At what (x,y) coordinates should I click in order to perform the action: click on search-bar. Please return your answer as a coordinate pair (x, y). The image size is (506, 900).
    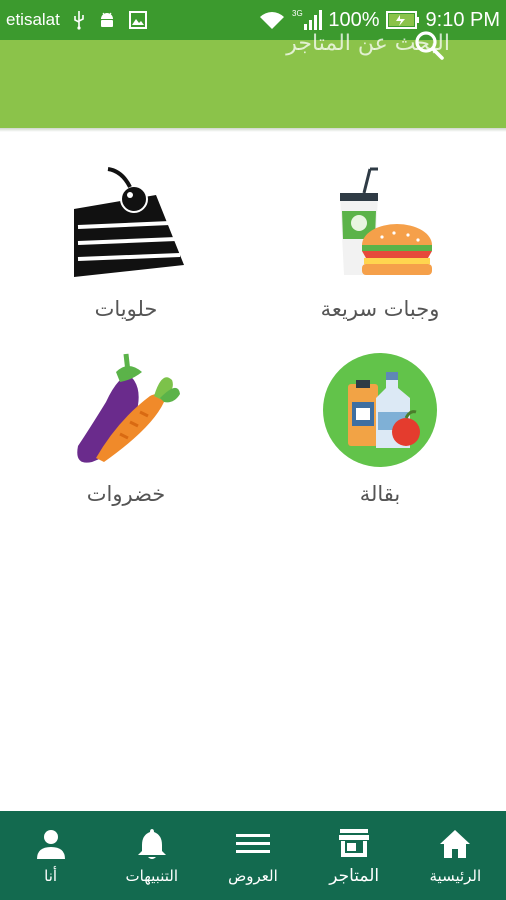
    Looking at the image, I should click on (270, 44).